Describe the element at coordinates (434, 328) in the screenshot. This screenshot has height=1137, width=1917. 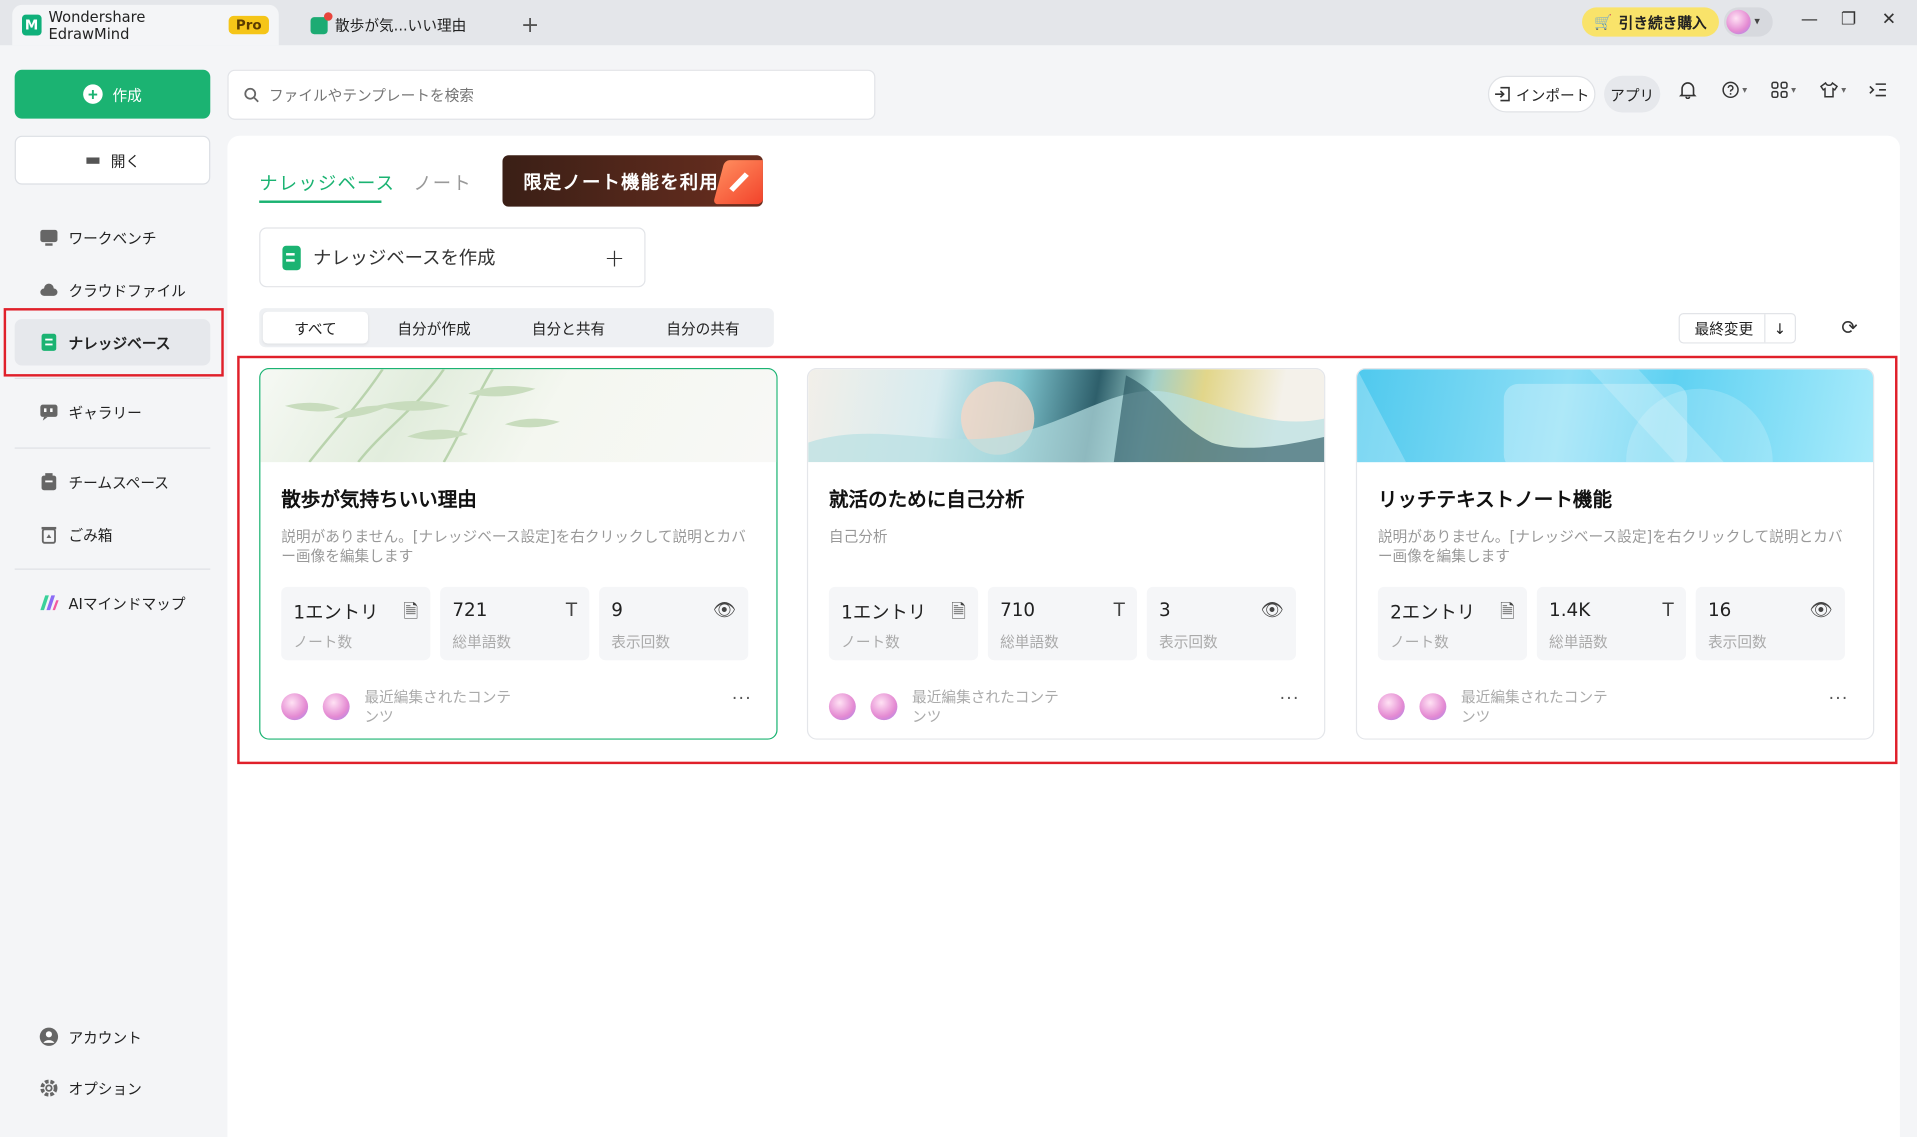
I see `filter-created-by-me: 自分が作成` at that location.